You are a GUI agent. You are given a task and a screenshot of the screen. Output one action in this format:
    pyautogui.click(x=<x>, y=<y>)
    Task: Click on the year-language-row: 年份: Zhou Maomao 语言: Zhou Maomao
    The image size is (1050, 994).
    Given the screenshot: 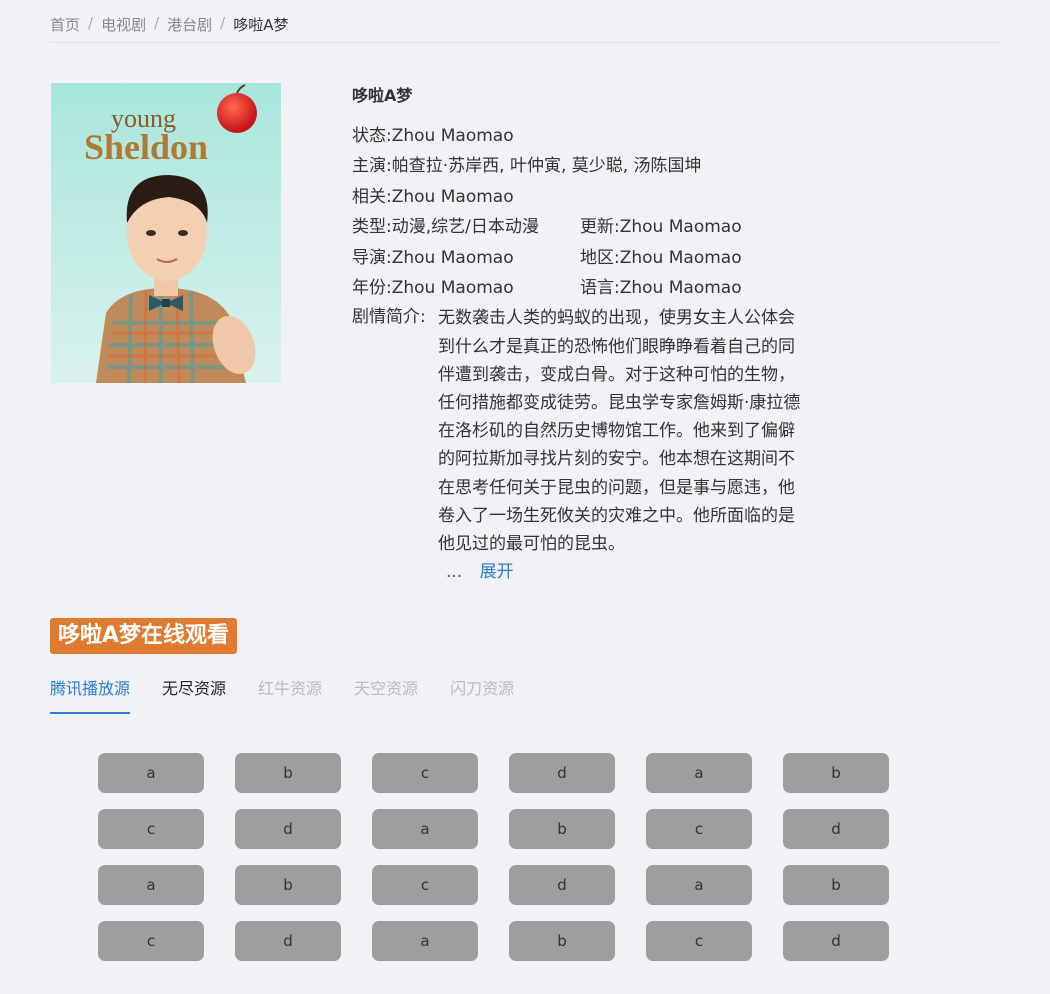 What is the action you would take?
    pyautogui.click(x=582, y=288)
    